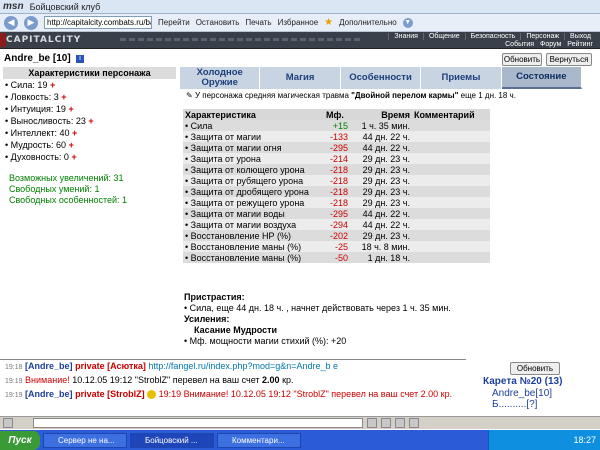 Image resolution: width=600 pixels, height=450 pixels. I want to click on chat-refresh-button: Обновить, so click(535, 368).